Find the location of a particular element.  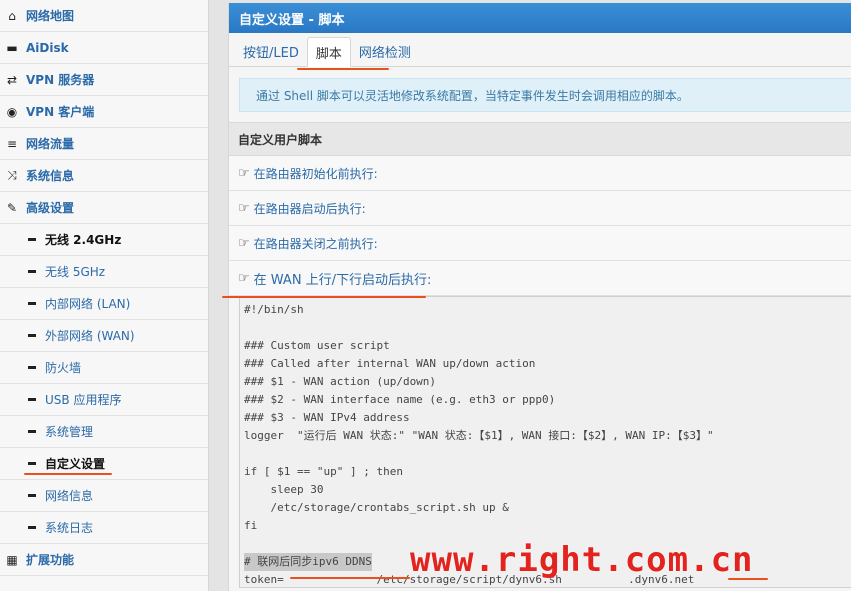

sidebar-subitem-wan: 外部网络 (WAN) is located at coordinates (104, 336).